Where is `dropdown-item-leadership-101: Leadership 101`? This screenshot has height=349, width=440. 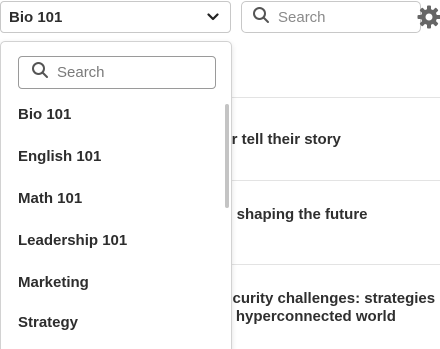
dropdown-item-leadership-101: Leadership 101 is located at coordinates (72, 241).